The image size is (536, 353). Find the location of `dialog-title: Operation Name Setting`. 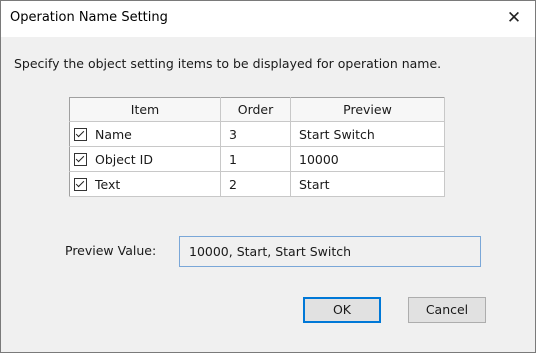

dialog-title: Operation Name Setting is located at coordinates (89, 17).